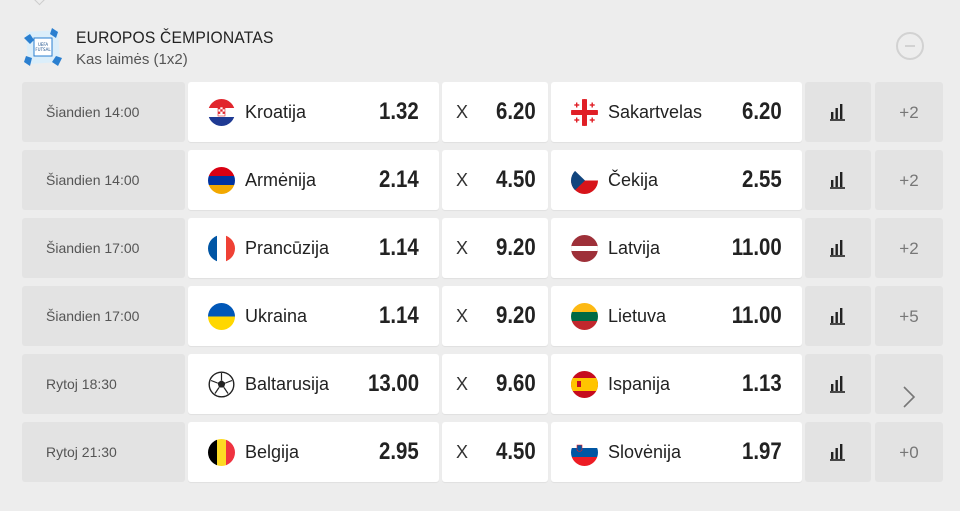 Image resolution: width=960 pixels, height=511 pixels. Describe the element at coordinates (399, 179) in the screenshot. I see `home-odd: 2.14` at that location.